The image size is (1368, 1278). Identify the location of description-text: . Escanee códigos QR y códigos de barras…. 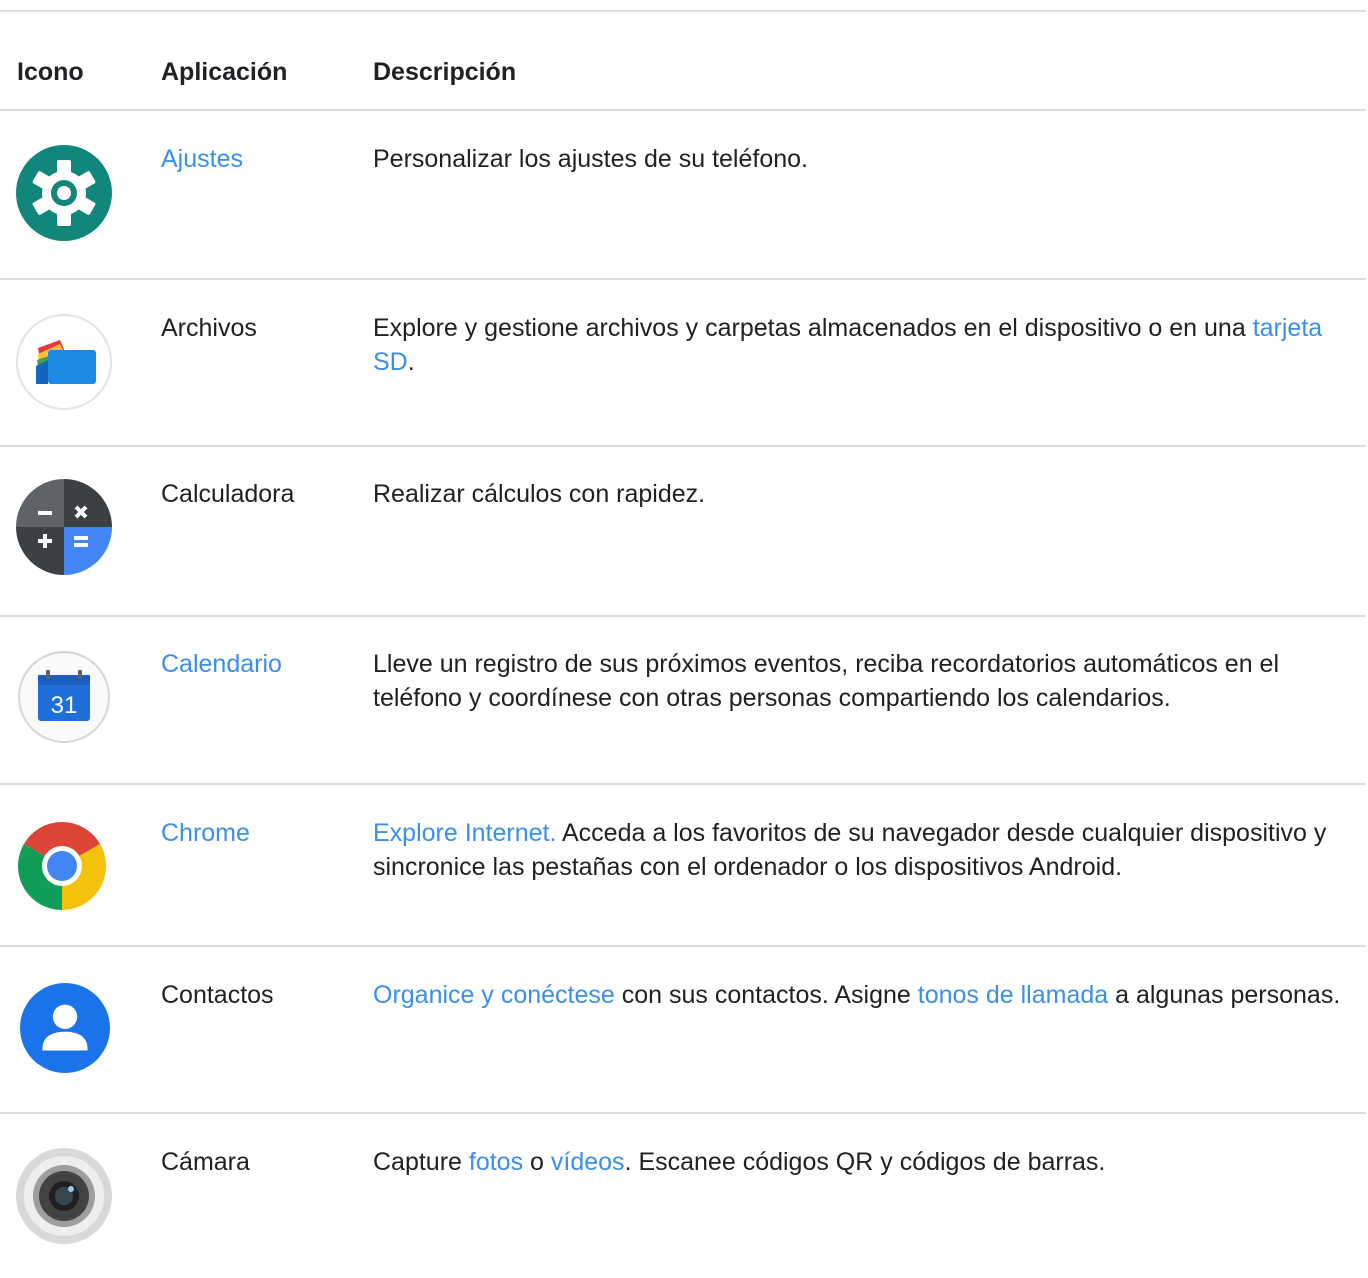
(865, 1162).